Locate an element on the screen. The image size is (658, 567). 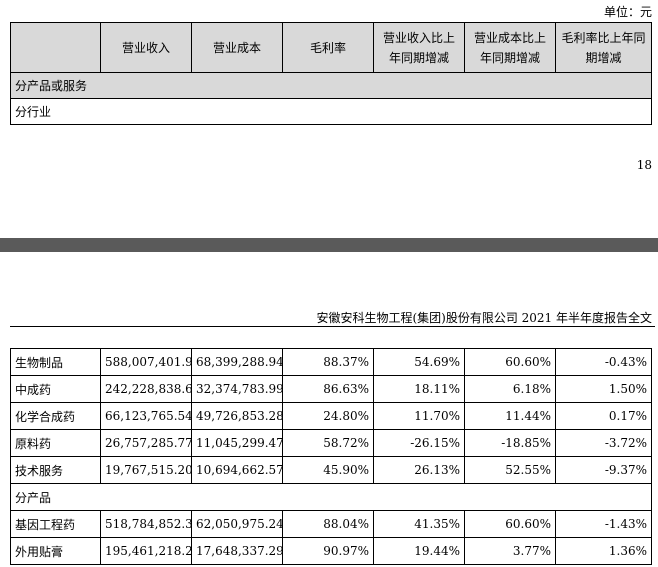
header-revenue: 营业收入 is located at coordinates (146, 47).